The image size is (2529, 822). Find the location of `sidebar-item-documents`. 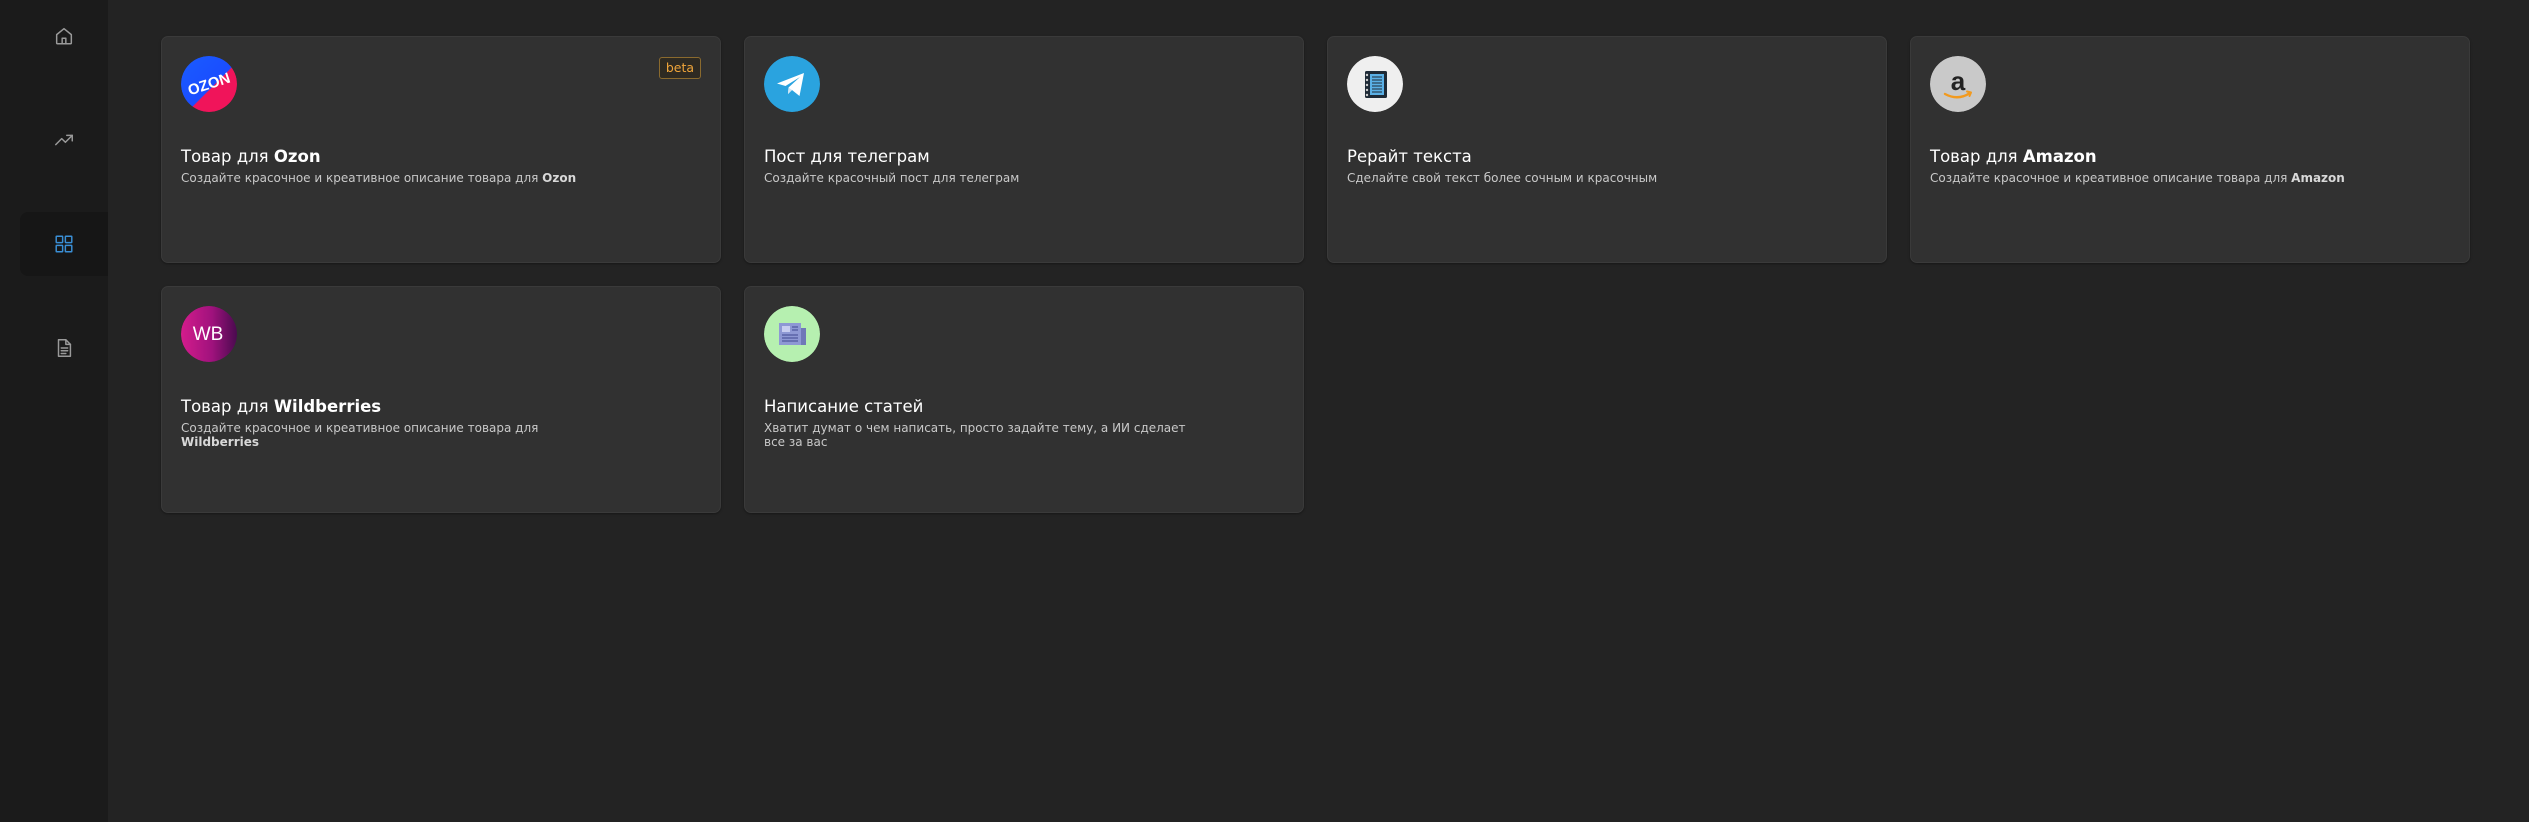

sidebar-item-documents is located at coordinates (64, 348).